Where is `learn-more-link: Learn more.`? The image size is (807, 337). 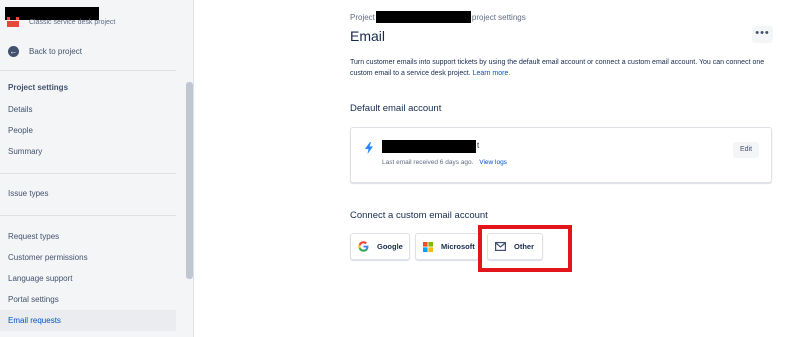
learn-more-link: Learn more. is located at coordinates (492, 73).